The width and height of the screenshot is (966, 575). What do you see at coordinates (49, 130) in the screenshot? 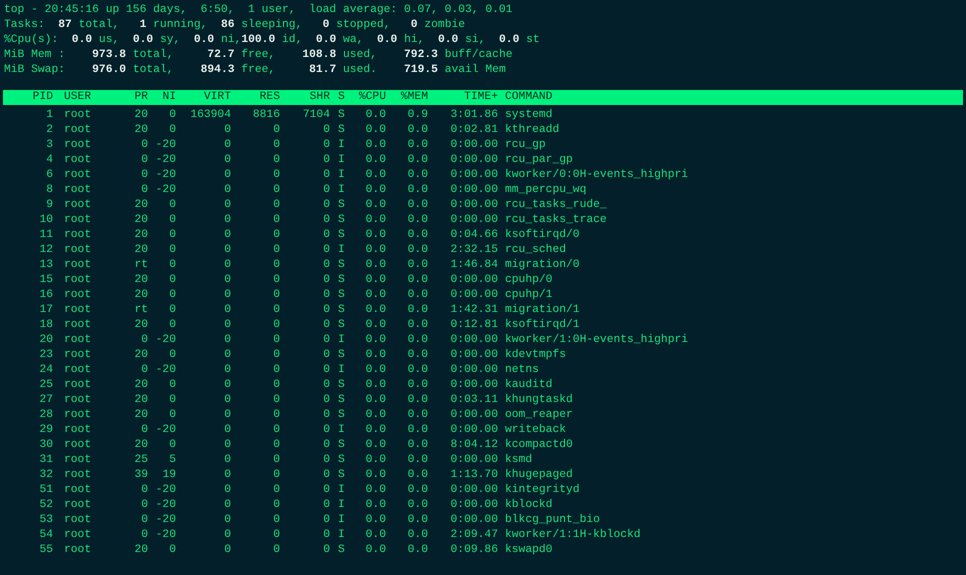
I see `table-cell-text: 2` at bounding box center [49, 130].